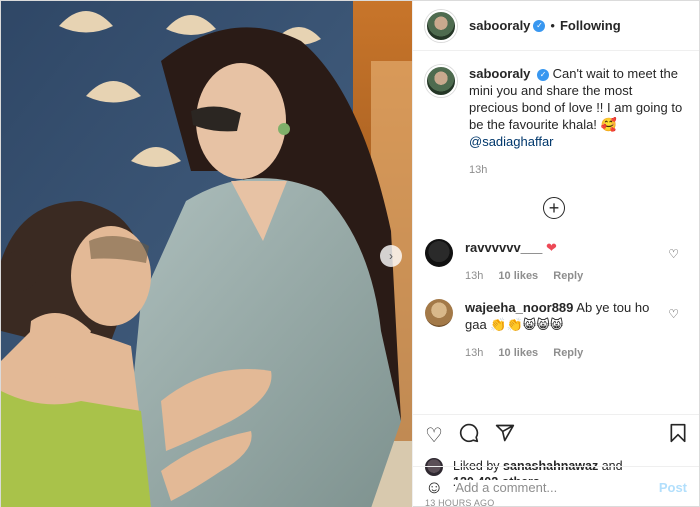 This screenshot has width=700, height=507. Describe the element at coordinates (469, 436) in the screenshot. I see `comment-bubble-icon` at that location.